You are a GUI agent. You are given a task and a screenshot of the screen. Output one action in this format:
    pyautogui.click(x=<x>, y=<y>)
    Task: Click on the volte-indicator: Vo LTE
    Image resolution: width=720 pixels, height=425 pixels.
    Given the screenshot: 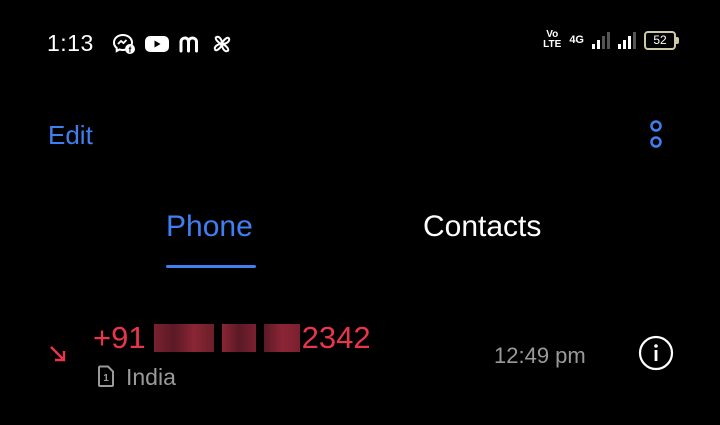 What is the action you would take?
    pyautogui.click(x=552, y=39)
    